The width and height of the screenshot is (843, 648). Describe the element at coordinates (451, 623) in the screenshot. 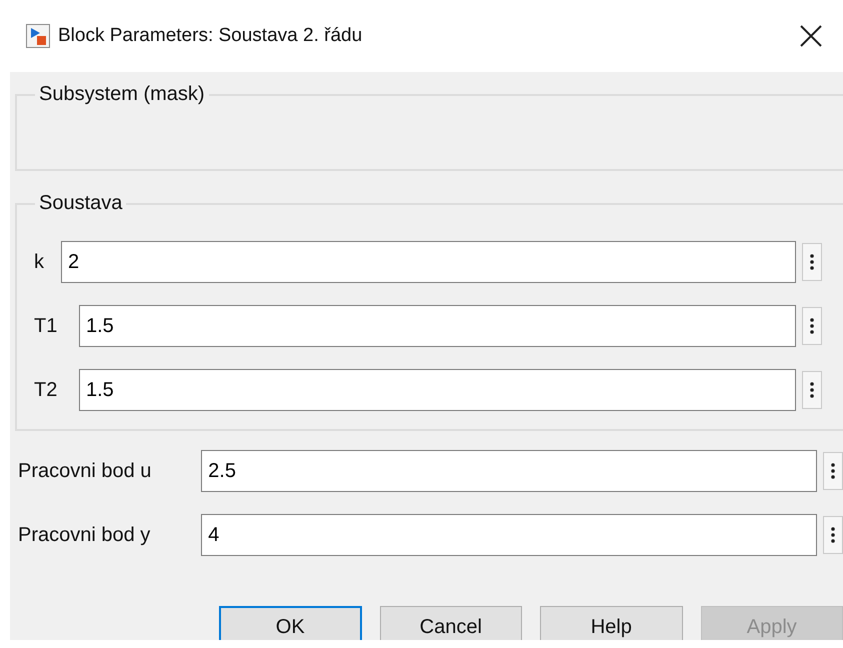

I see `dialog-button: Cancel` at that location.